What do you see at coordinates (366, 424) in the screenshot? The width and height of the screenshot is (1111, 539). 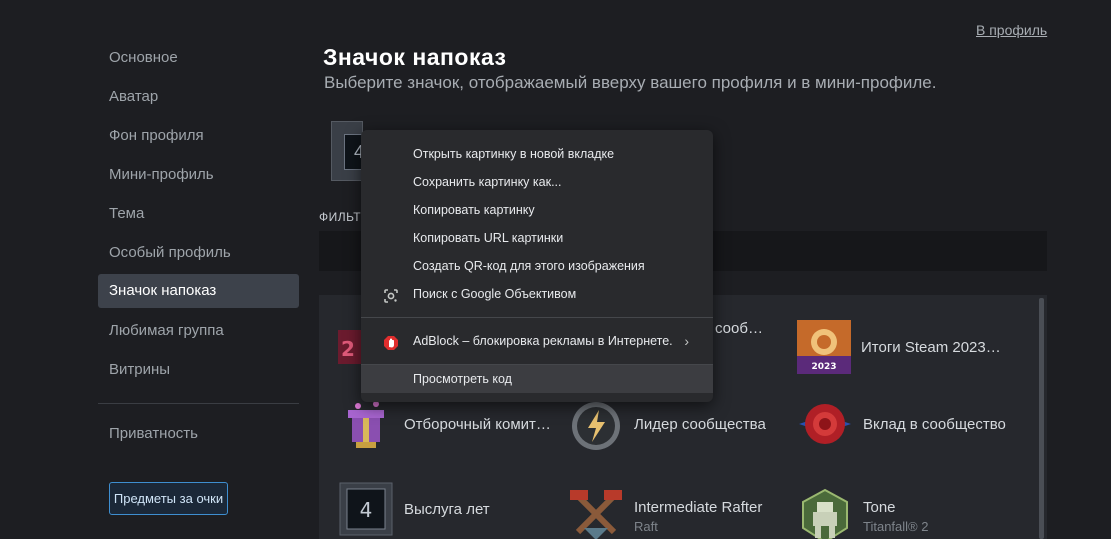 I see `gift-box-icon` at bounding box center [366, 424].